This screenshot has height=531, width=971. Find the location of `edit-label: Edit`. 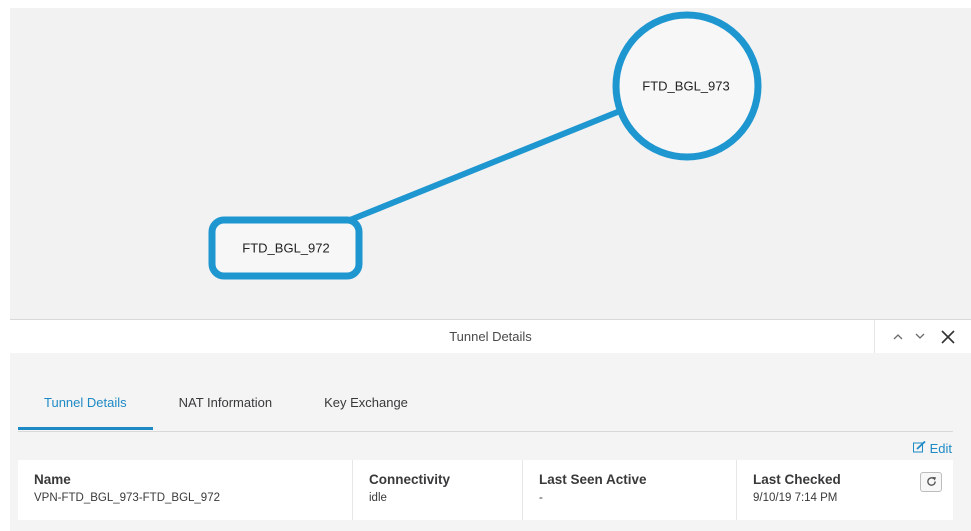

edit-label: Edit is located at coordinates (940, 448).